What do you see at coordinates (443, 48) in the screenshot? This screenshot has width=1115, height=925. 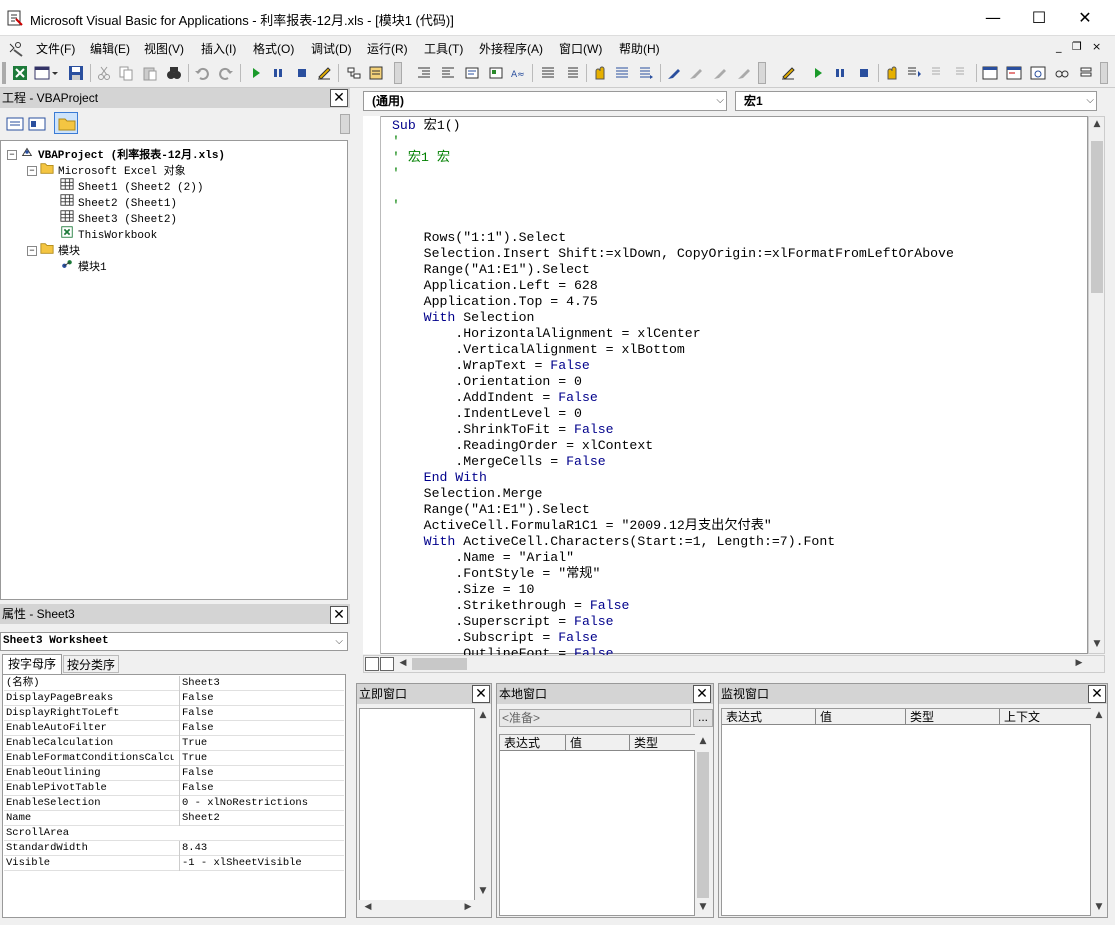 I see `menu-tools: 工具(T)` at bounding box center [443, 48].